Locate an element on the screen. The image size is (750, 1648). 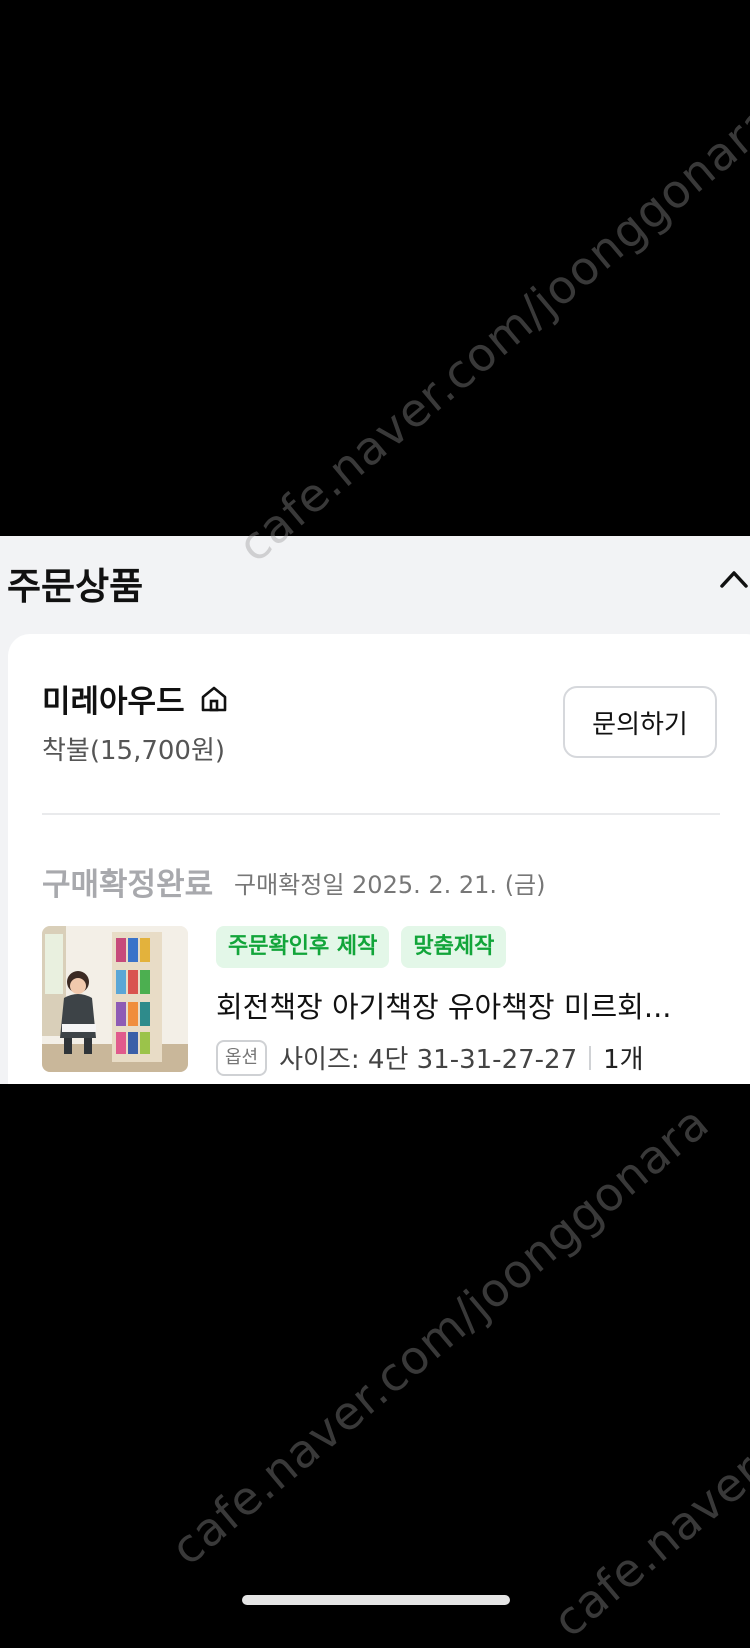
inquiry-button: 문의하기 is located at coordinates (640, 722).